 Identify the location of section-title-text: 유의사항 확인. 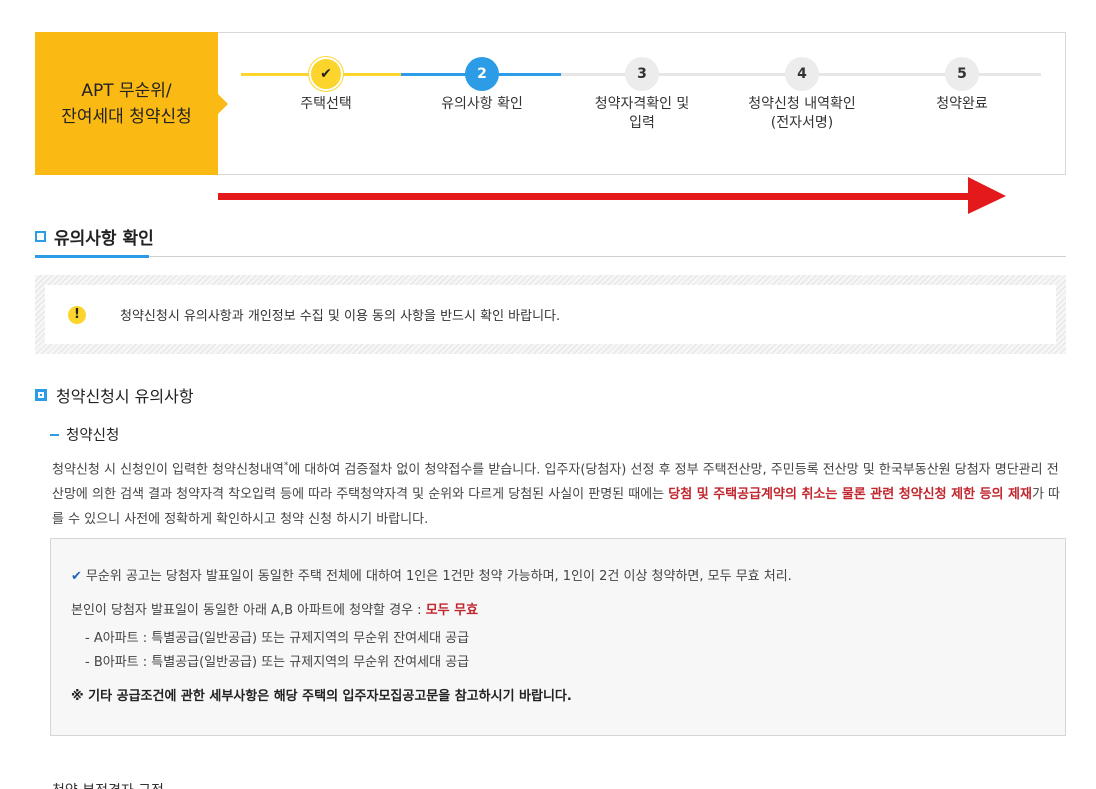
(104, 239).